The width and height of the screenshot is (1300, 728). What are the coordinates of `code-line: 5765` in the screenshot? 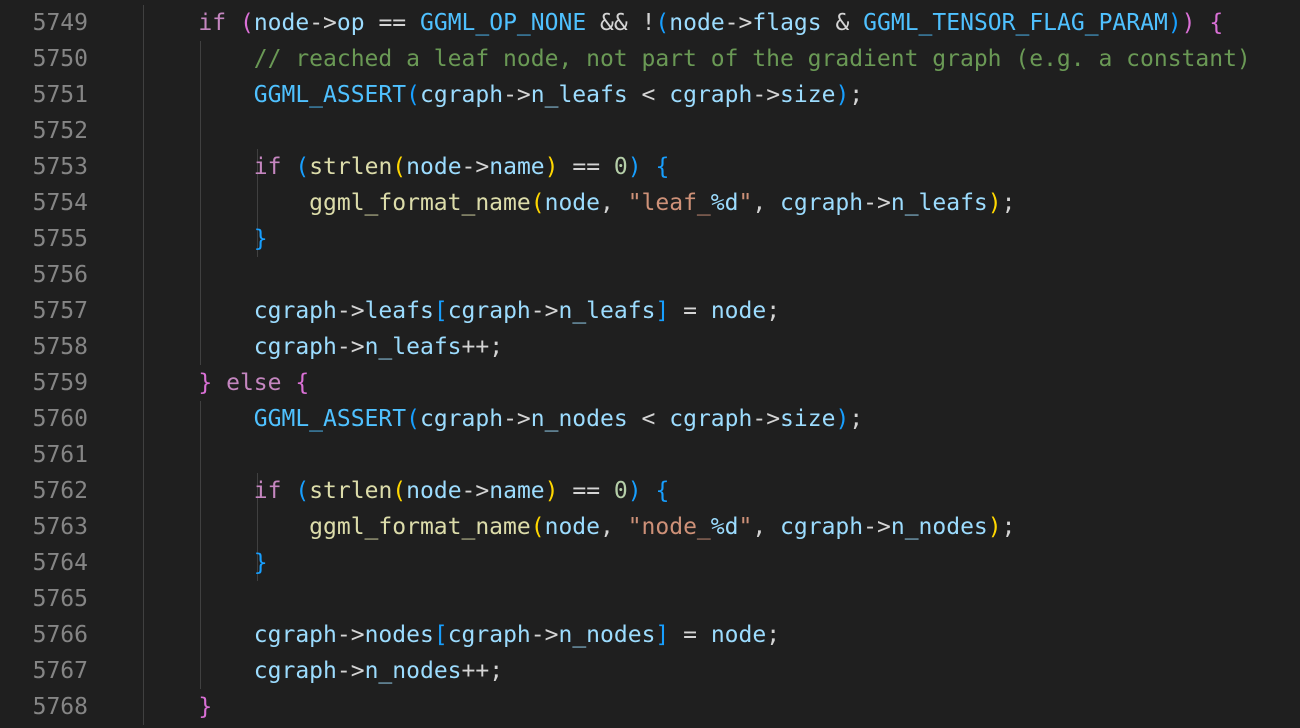 It's located at (650, 599).